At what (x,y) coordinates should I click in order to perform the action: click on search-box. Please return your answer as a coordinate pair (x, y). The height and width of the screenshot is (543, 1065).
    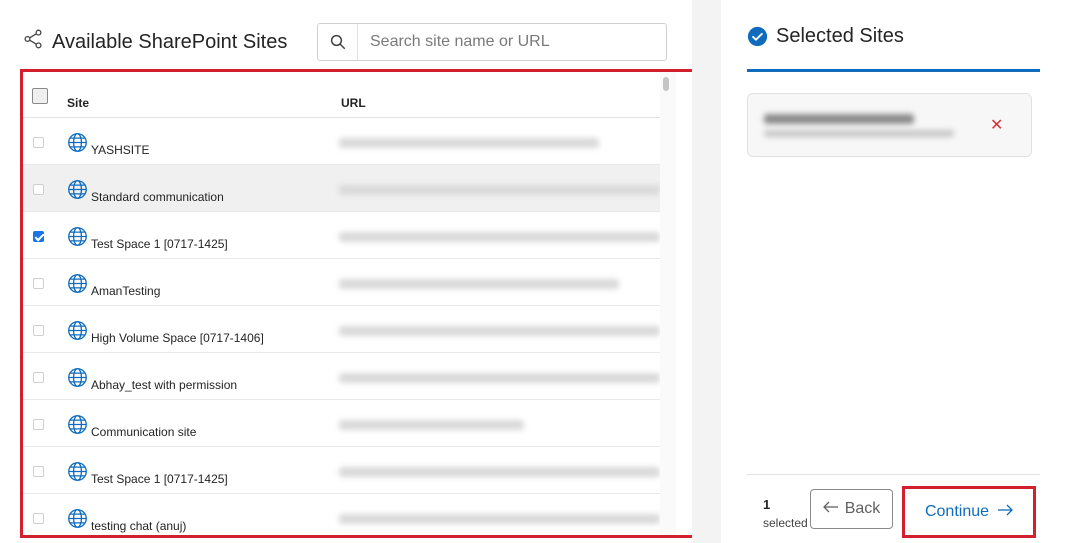
    Looking at the image, I should click on (492, 42).